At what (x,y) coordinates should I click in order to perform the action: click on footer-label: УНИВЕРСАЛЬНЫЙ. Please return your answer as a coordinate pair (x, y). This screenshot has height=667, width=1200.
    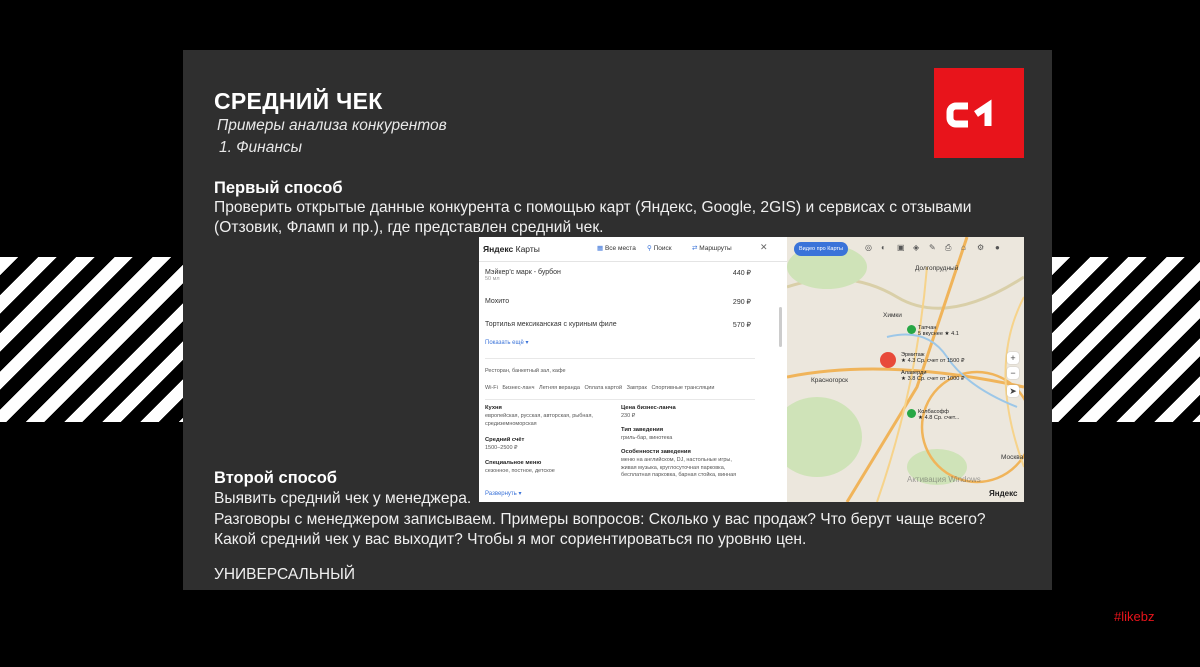
    Looking at the image, I should click on (284, 574).